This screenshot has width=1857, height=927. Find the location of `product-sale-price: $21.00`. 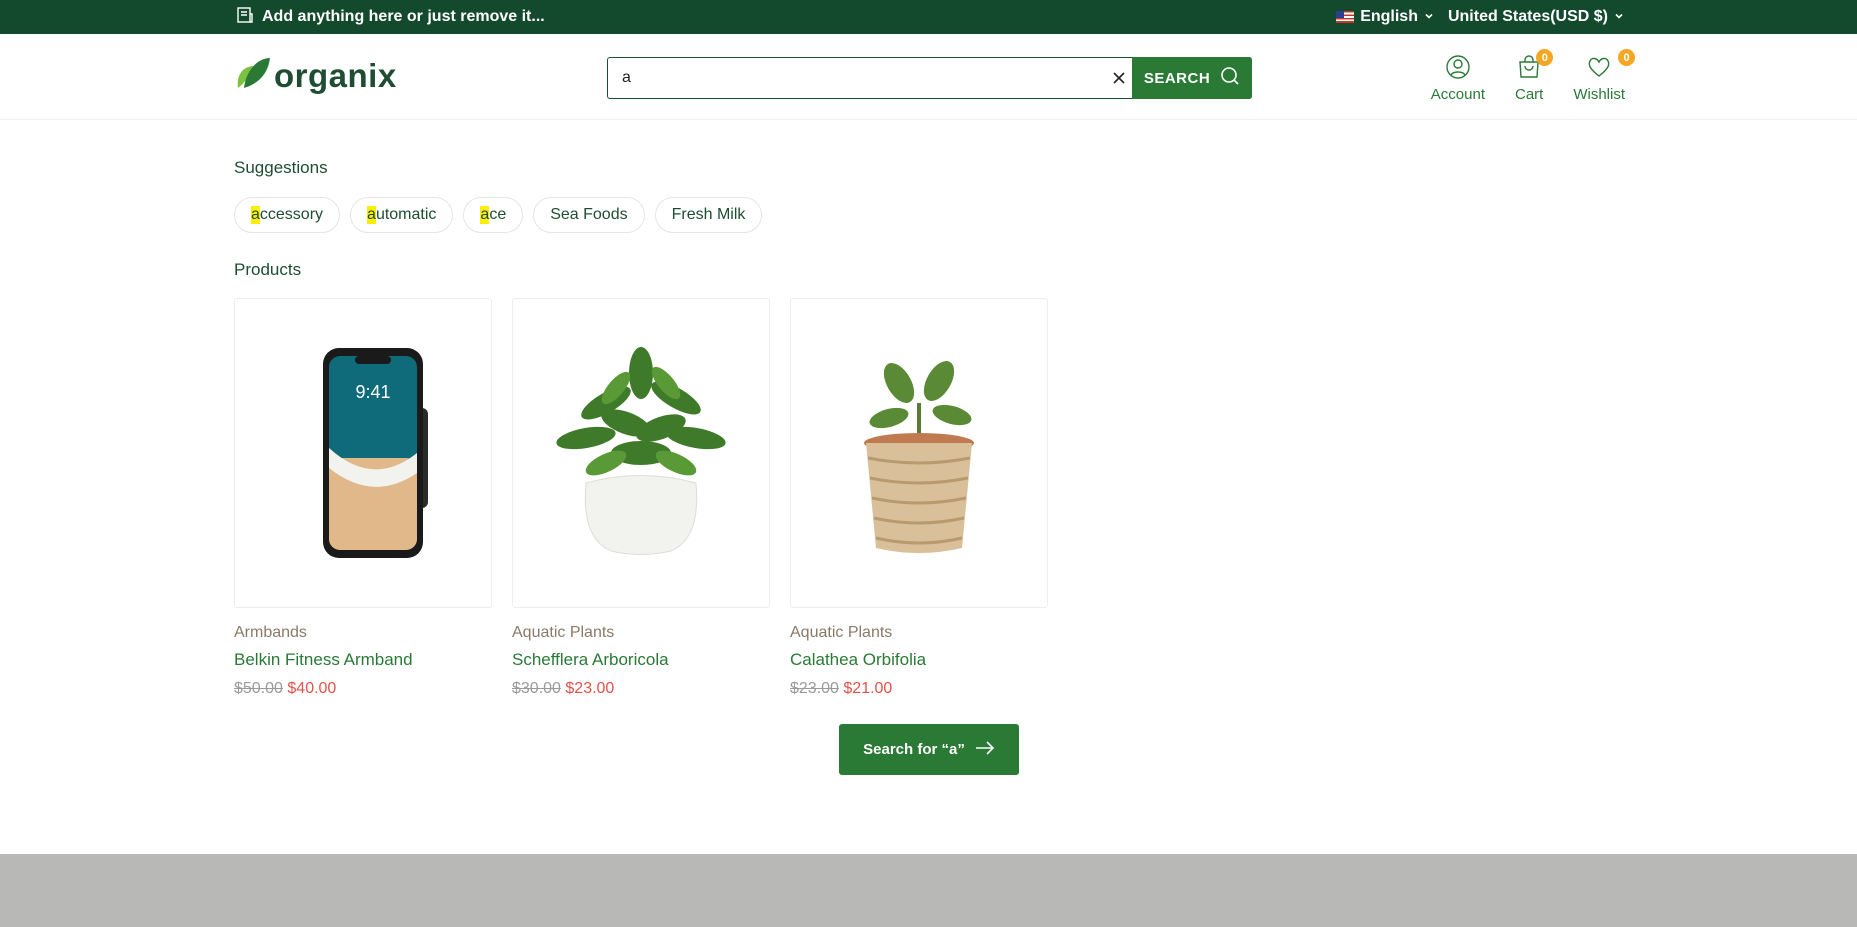

product-sale-price: $21.00 is located at coordinates (868, 688).